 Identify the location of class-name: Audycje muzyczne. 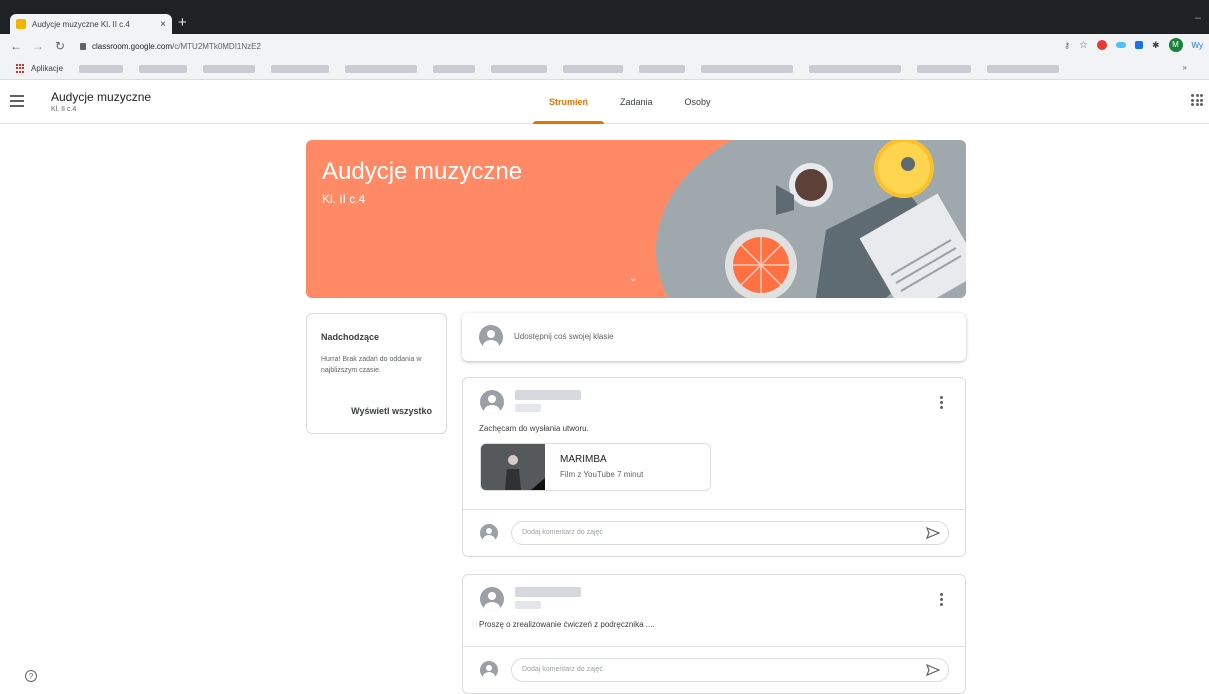
(101, 97).